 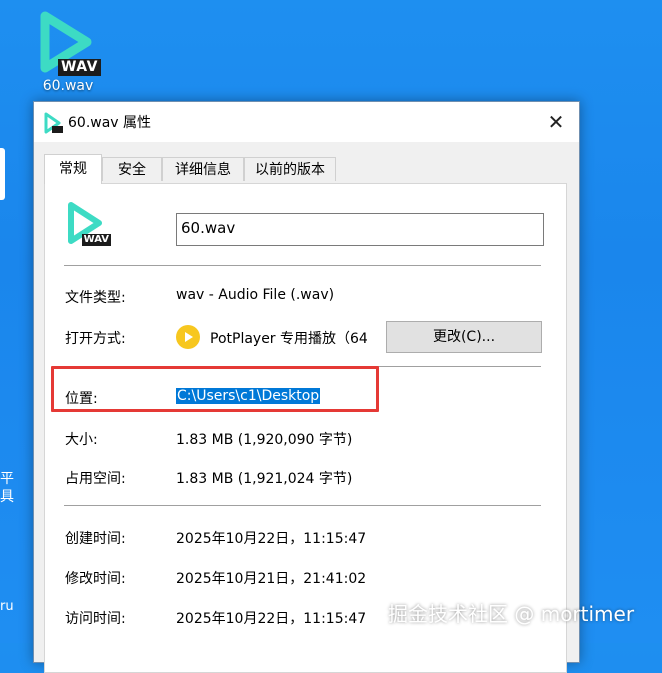 What do you see at coordinates (264, 440) in the screenshot?
I see `size-value: 1.83 MB (1,920,090 字节)` at bounding box center [264, 440].